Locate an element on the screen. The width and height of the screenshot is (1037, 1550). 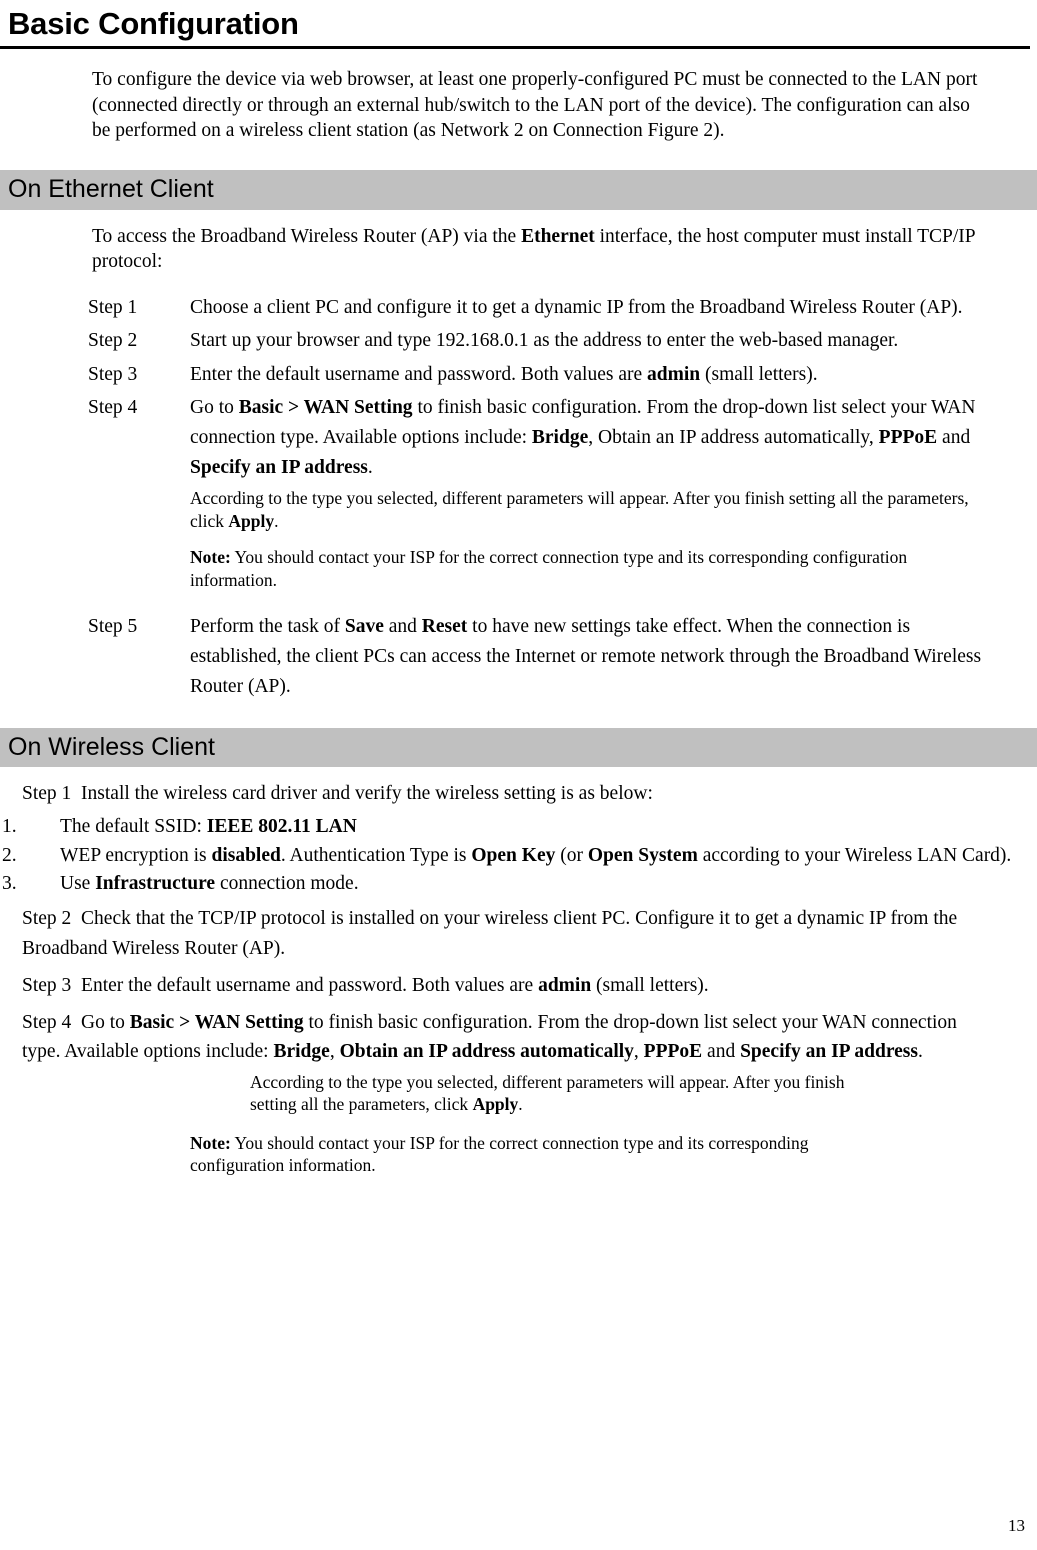
list-2-bold-infrastructure: Infrastructure is located at coordinates (155, 884).